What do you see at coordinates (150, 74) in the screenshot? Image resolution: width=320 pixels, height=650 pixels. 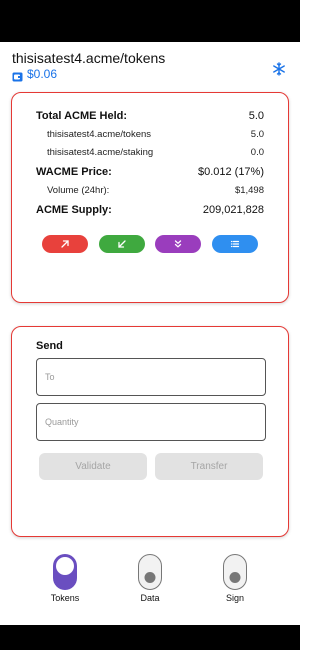 I see `balance-row: $0.06` at bounding box center [150, 74].